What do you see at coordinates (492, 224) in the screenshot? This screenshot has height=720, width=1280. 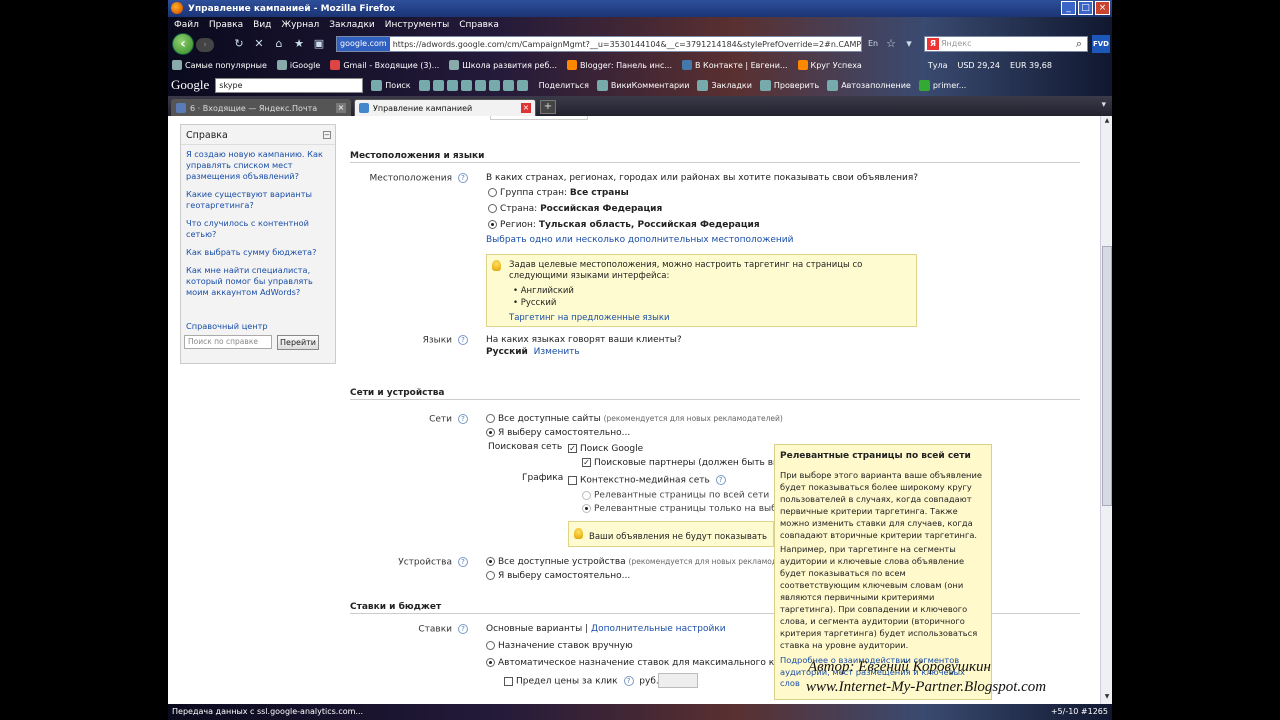 I see `radio-region` at bounding box center [492, 224].